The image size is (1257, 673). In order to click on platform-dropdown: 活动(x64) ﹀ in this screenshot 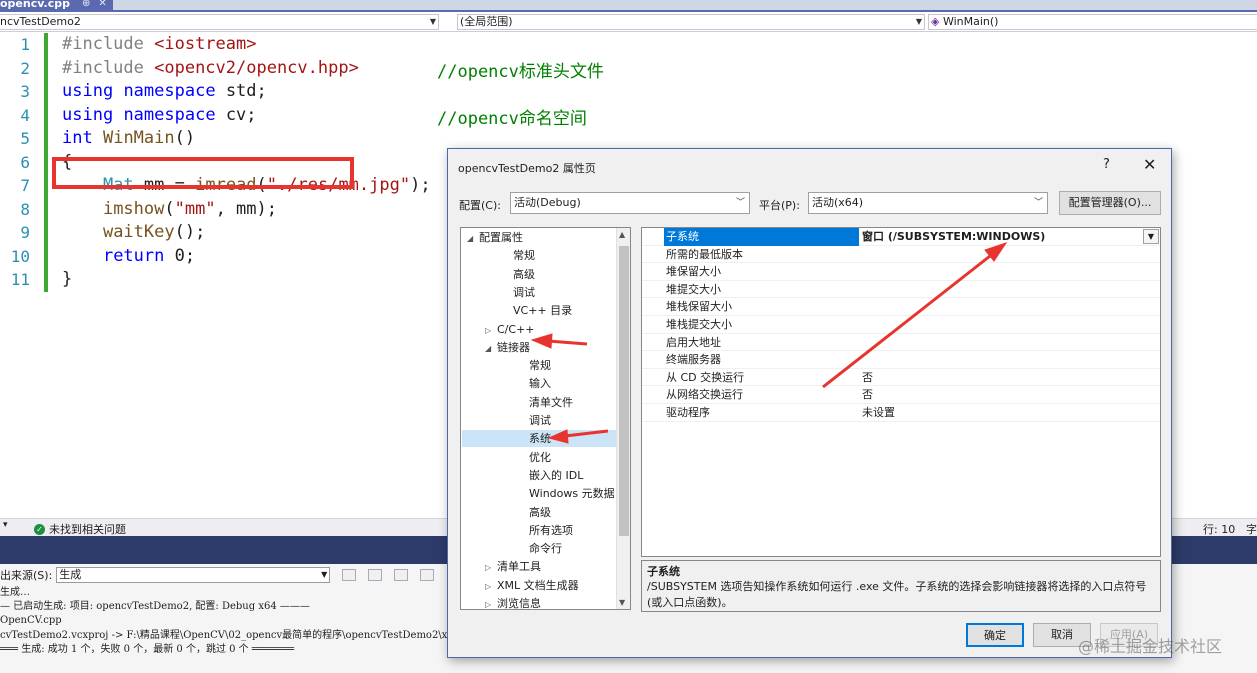, I will do `click(928, 203)`.